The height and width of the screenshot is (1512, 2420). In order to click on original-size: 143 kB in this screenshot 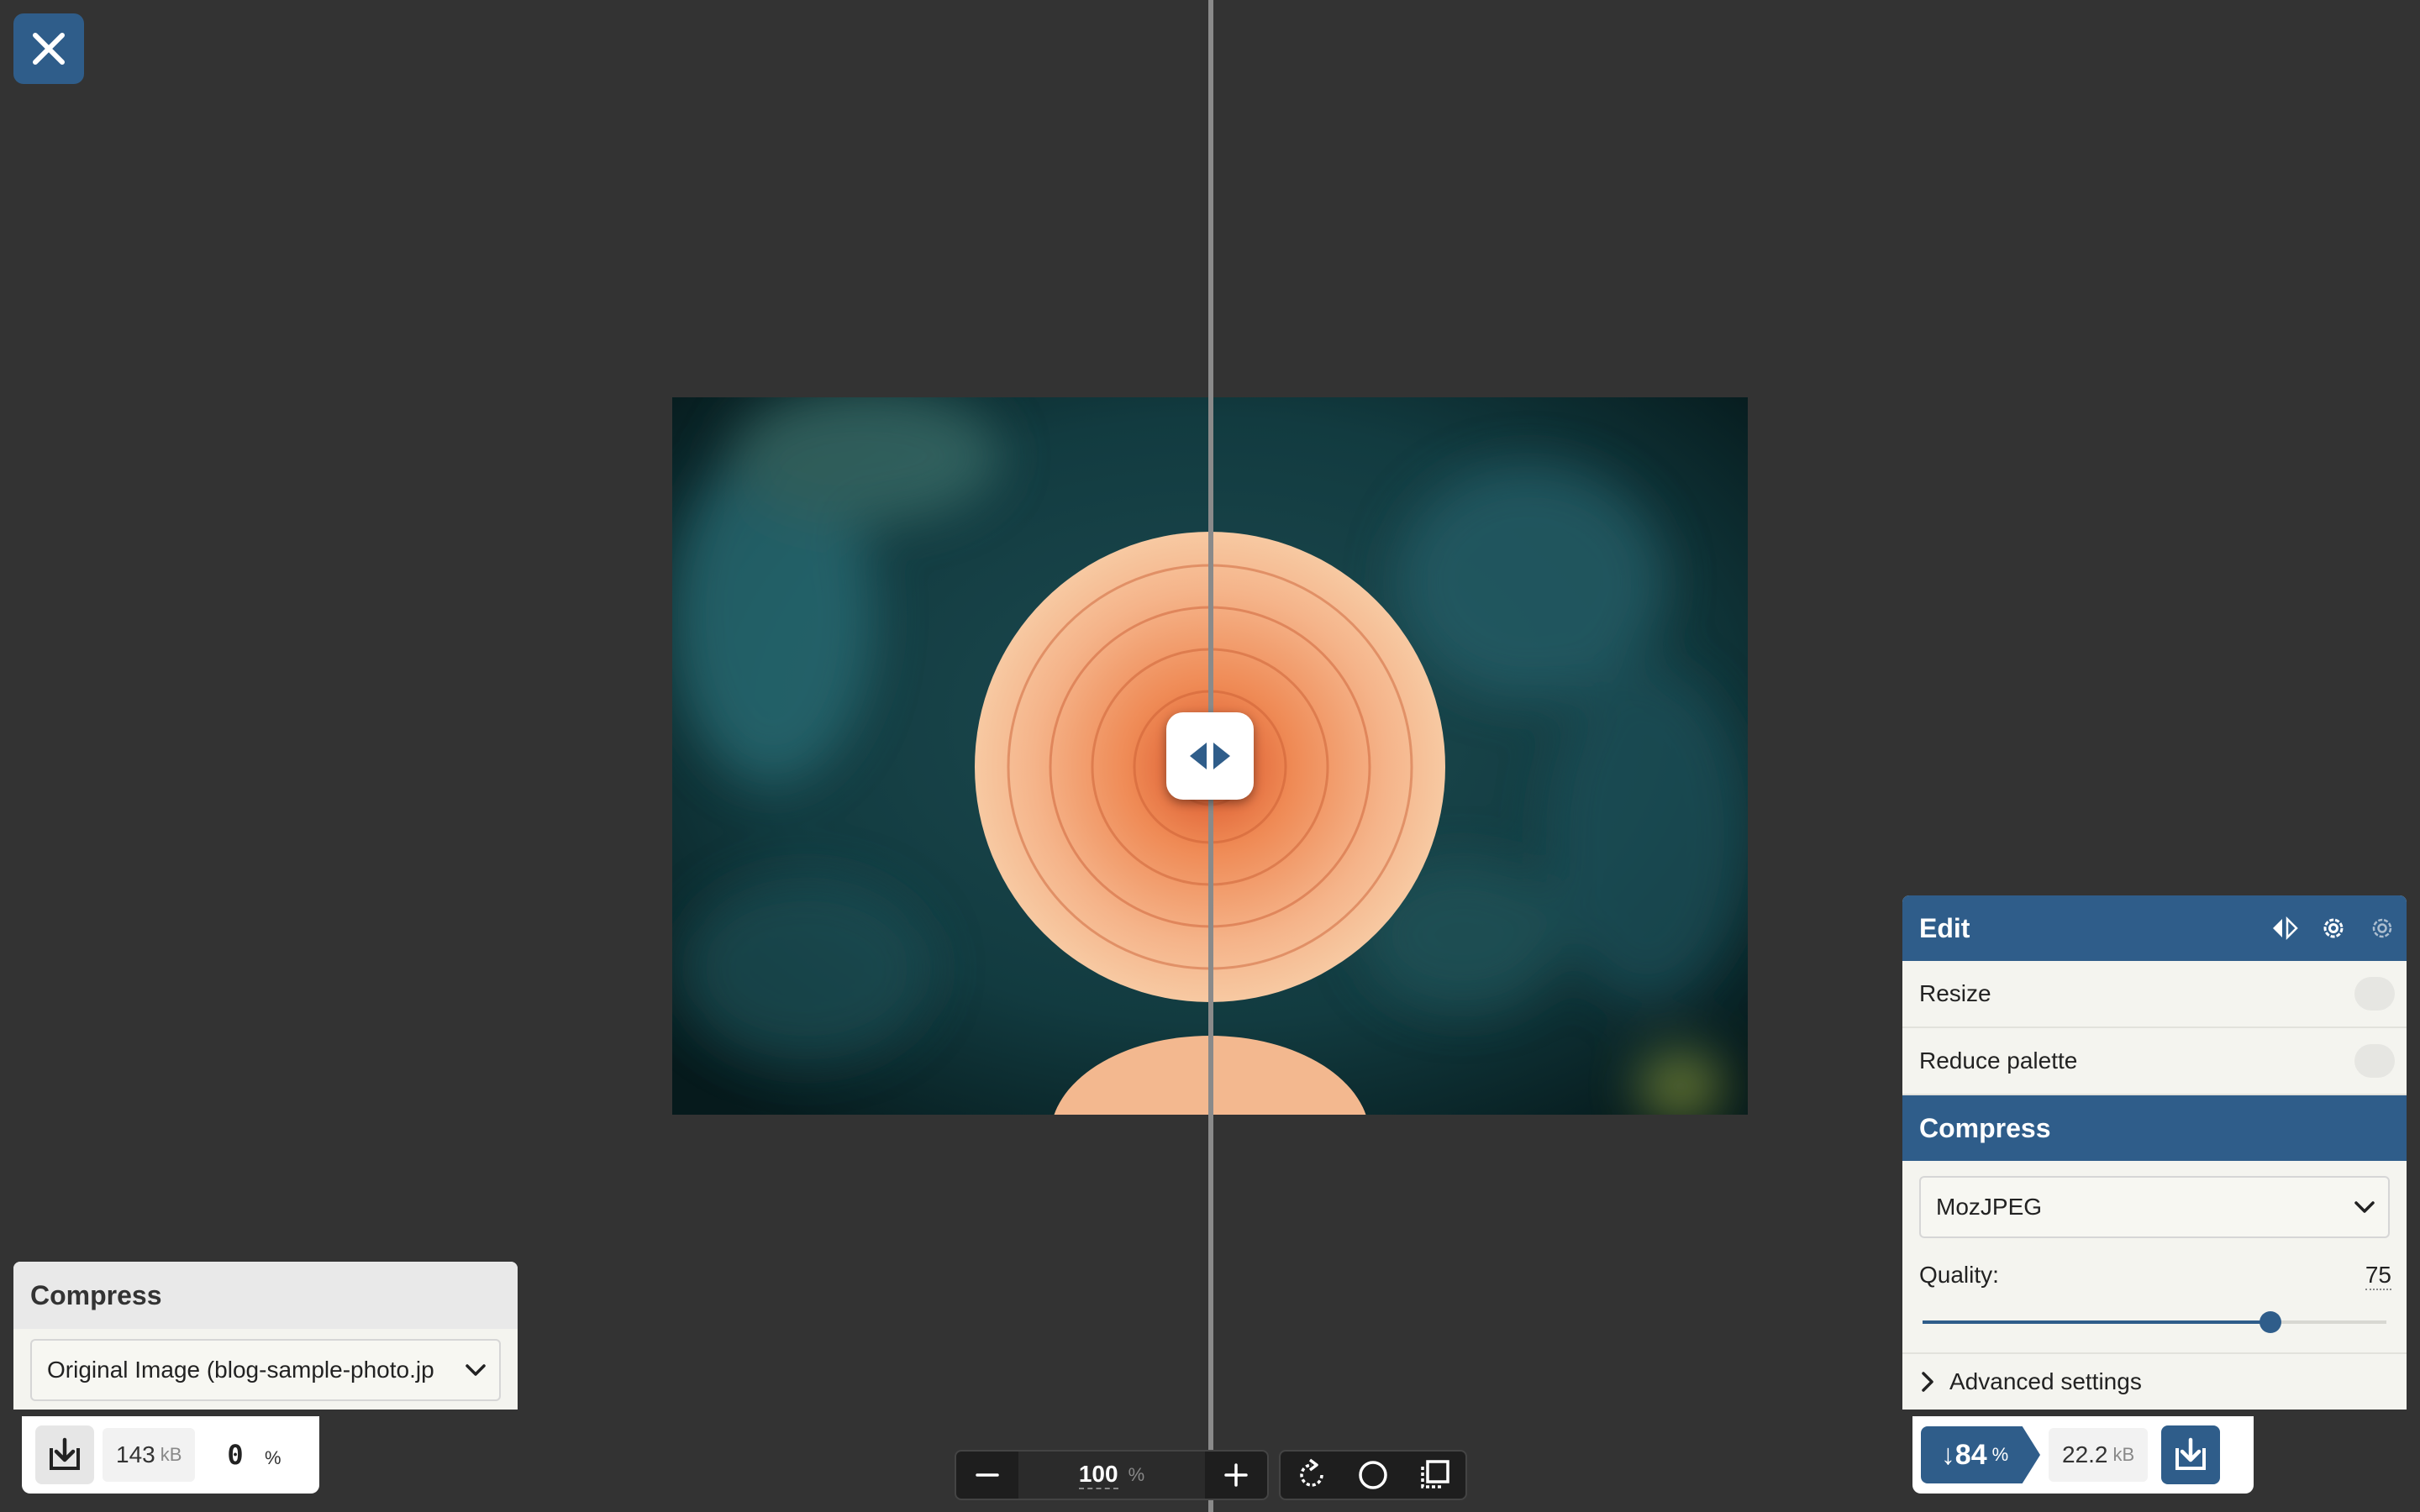, I will do `click(149, 1455)`.